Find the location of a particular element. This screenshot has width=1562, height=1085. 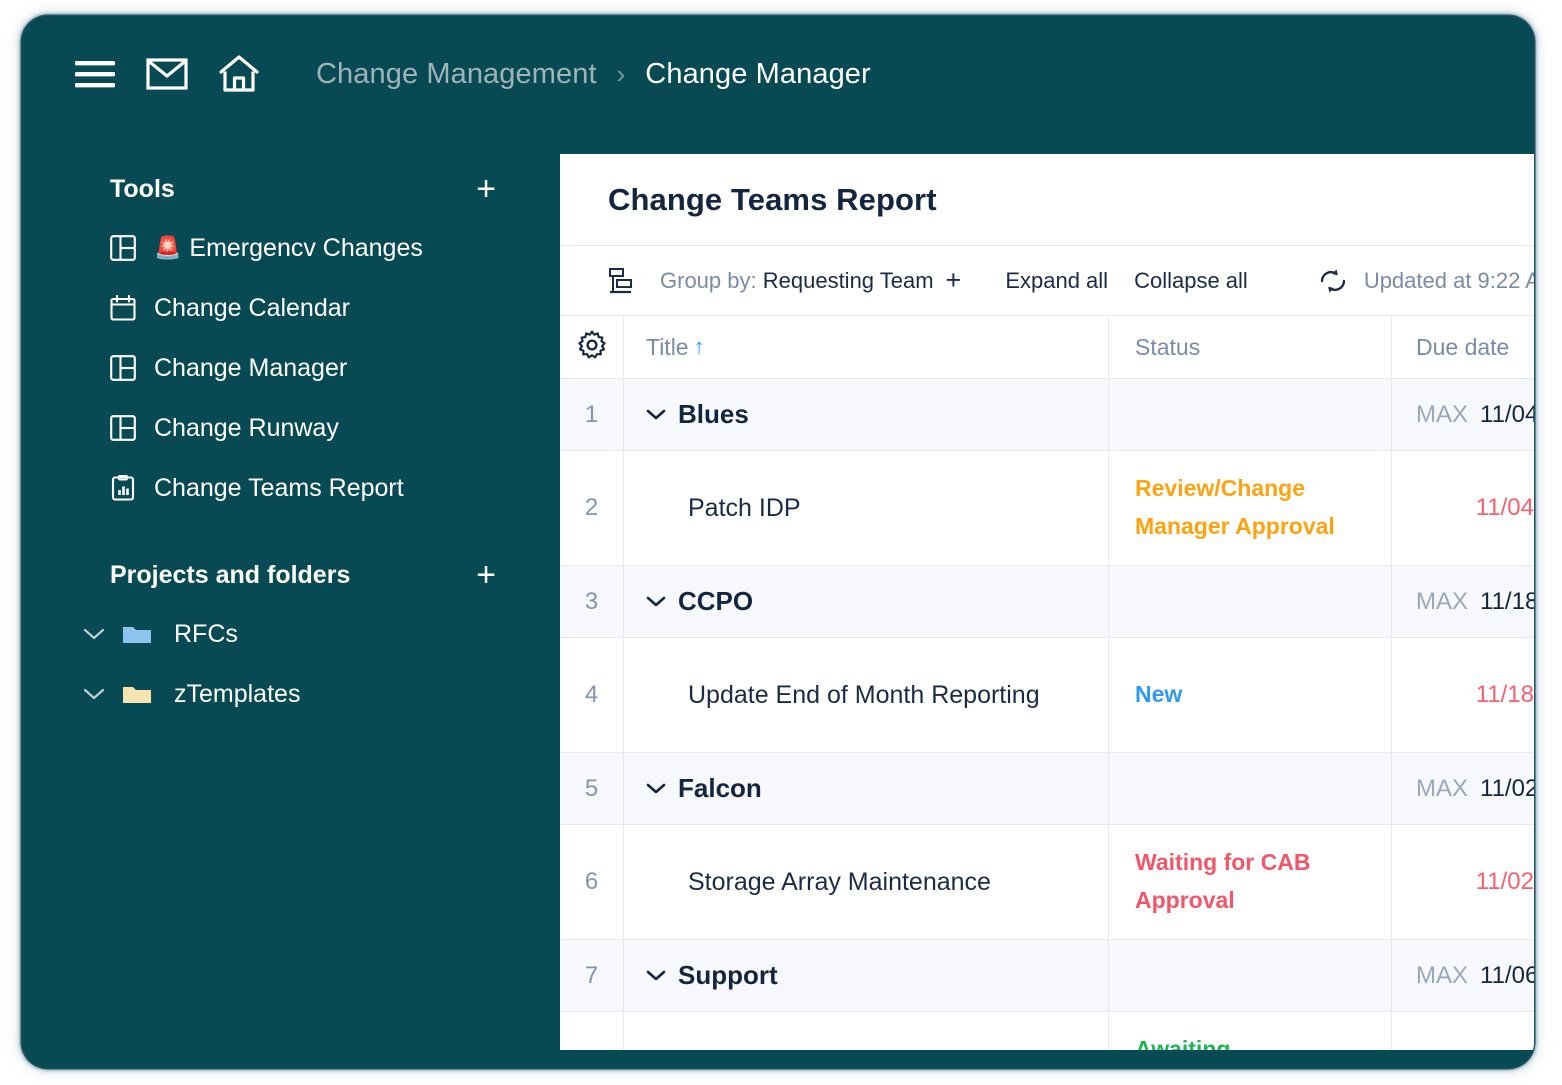

due-date-cell: 11/06 is located at coordinates (1462, 1031).